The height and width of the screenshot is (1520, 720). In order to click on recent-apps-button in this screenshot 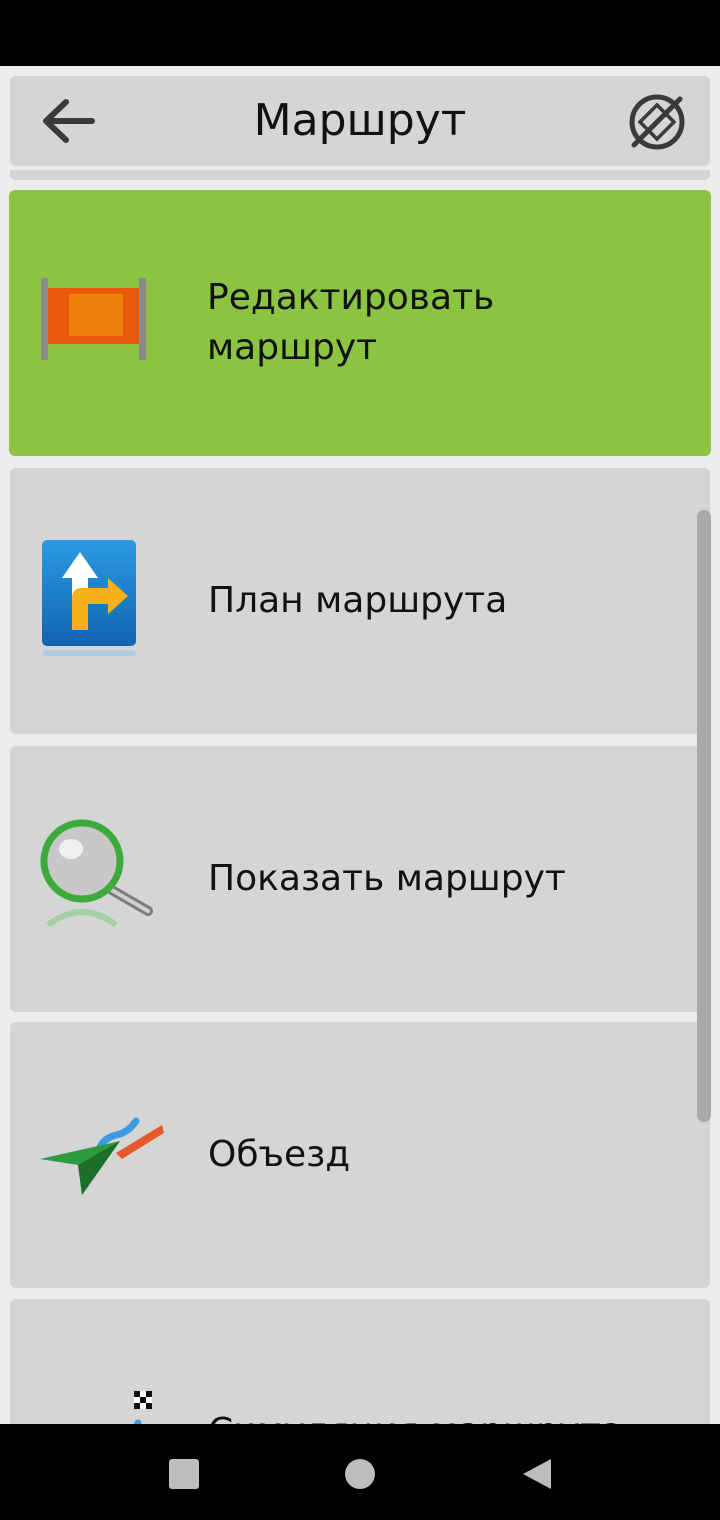, I will do `click(184, 1474)`.